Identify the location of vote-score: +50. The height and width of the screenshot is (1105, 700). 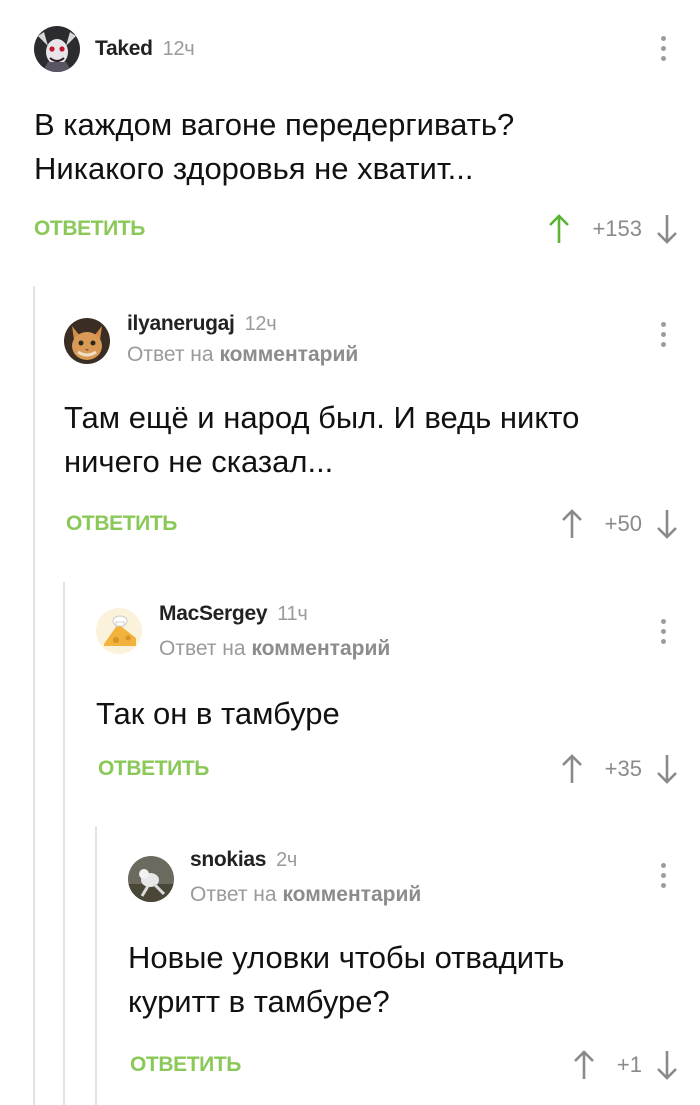
(623, 523).